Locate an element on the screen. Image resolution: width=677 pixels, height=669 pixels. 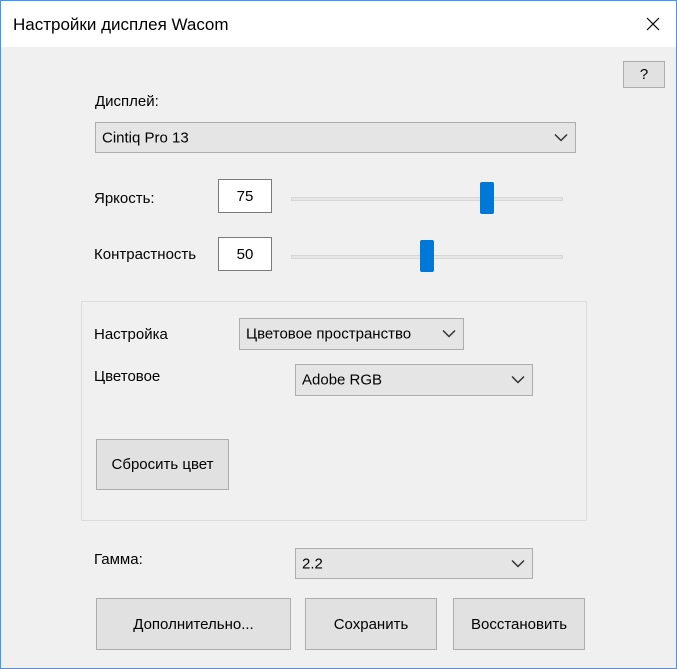
brightness-input: 75 is located at coordinates (245, 196).